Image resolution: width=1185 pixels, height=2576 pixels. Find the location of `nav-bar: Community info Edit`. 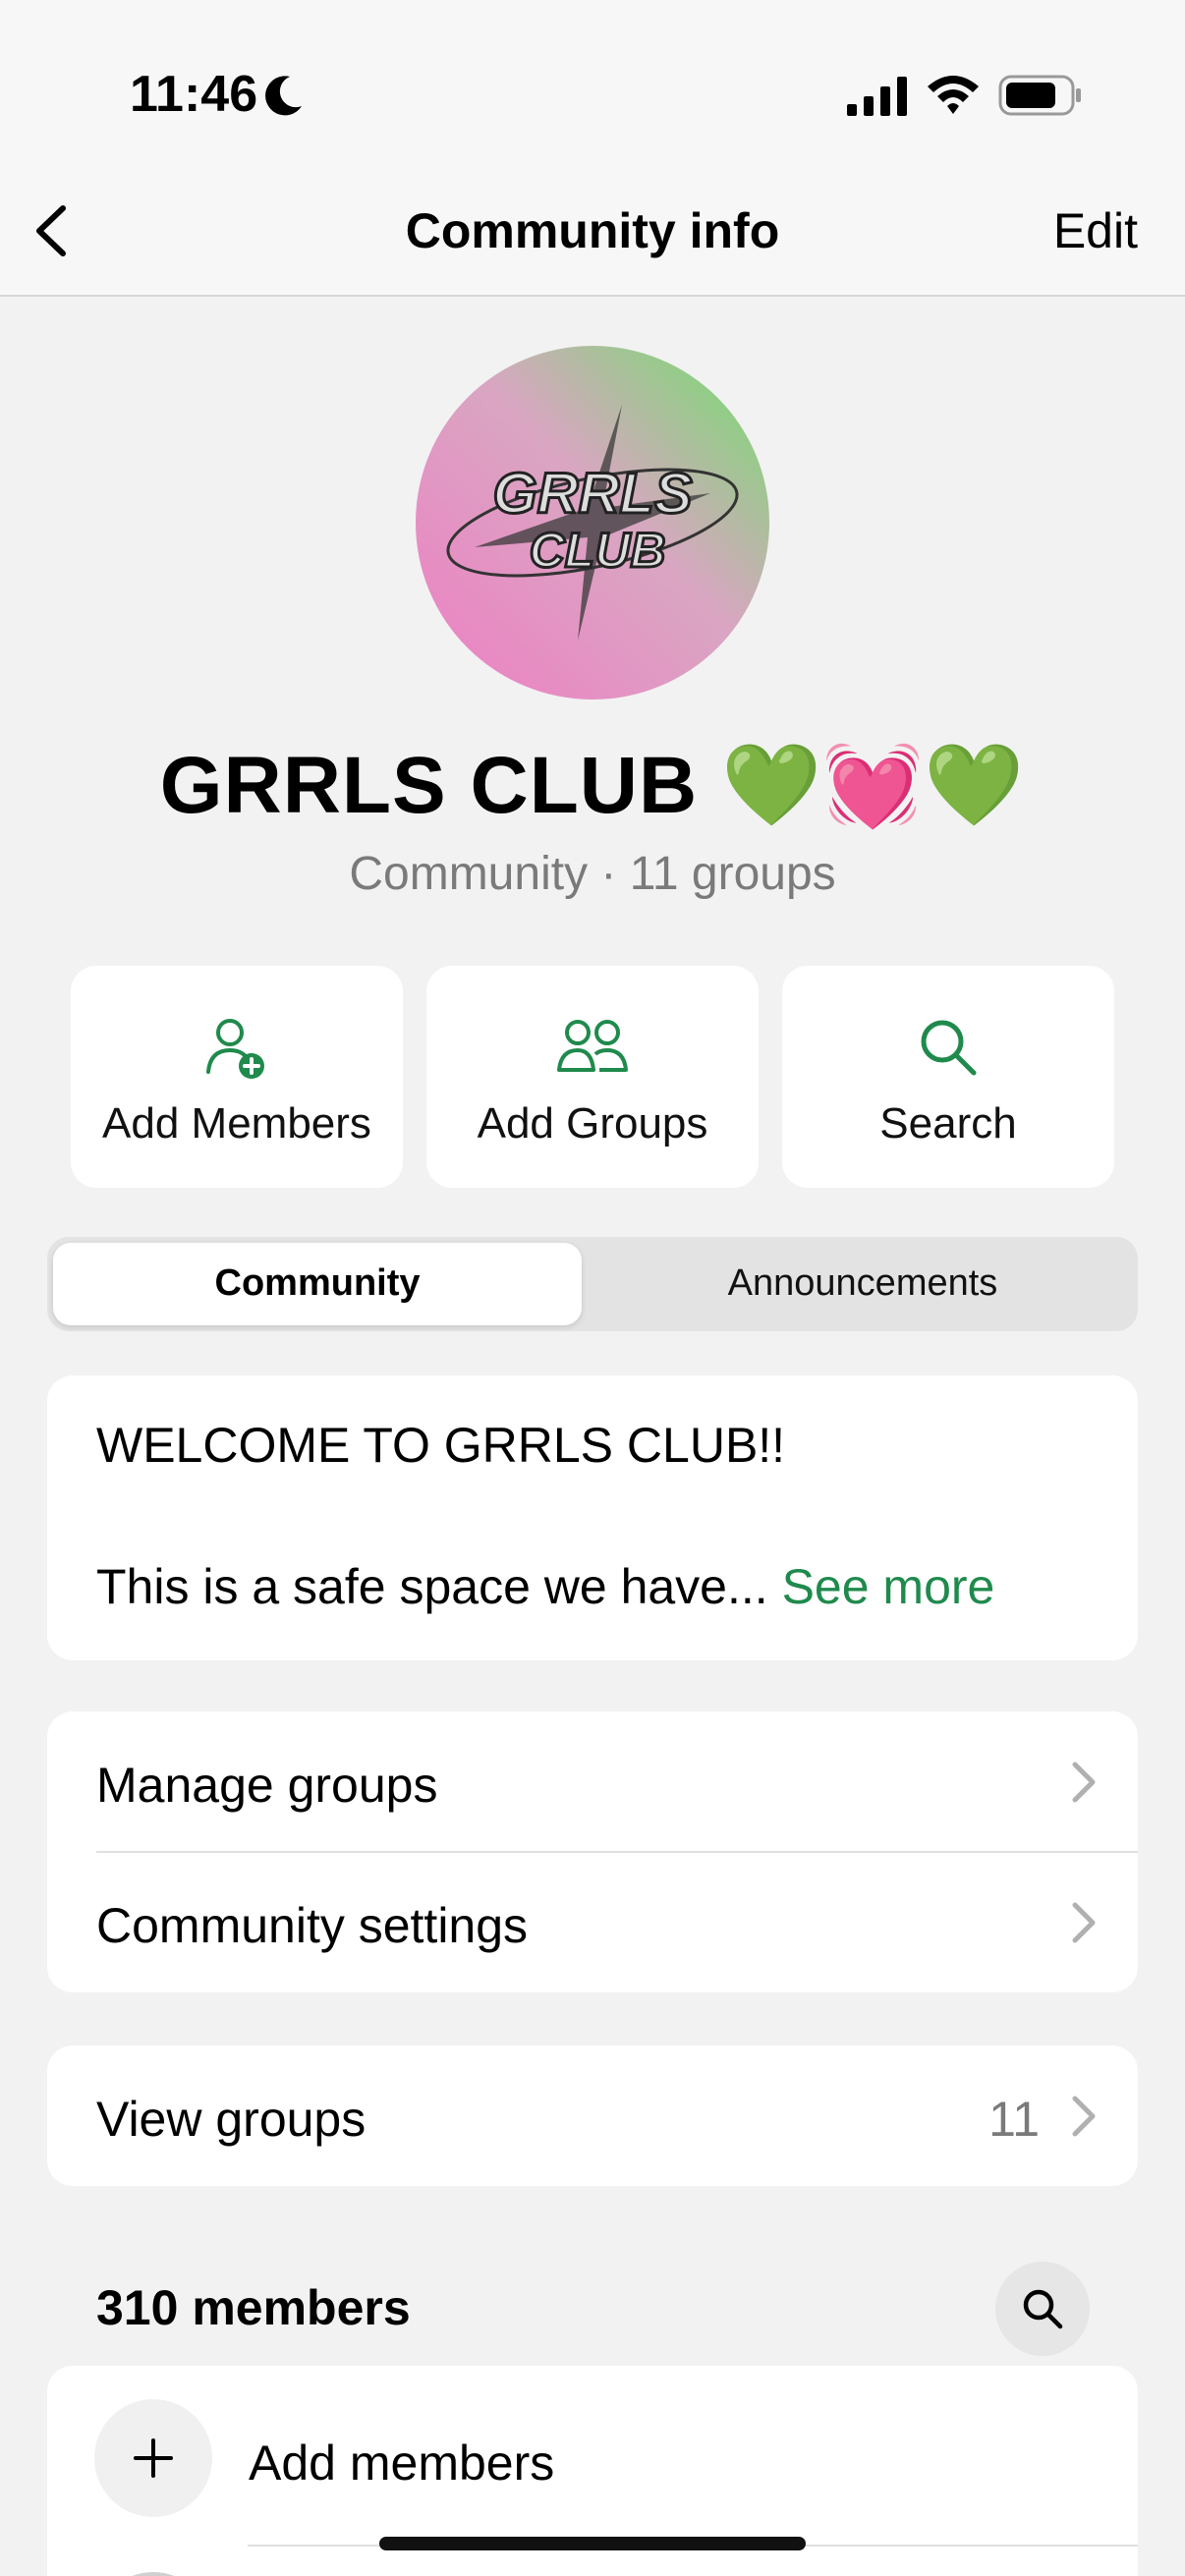

nav-bar: Community info Edit is located at coordinates (592, 232).